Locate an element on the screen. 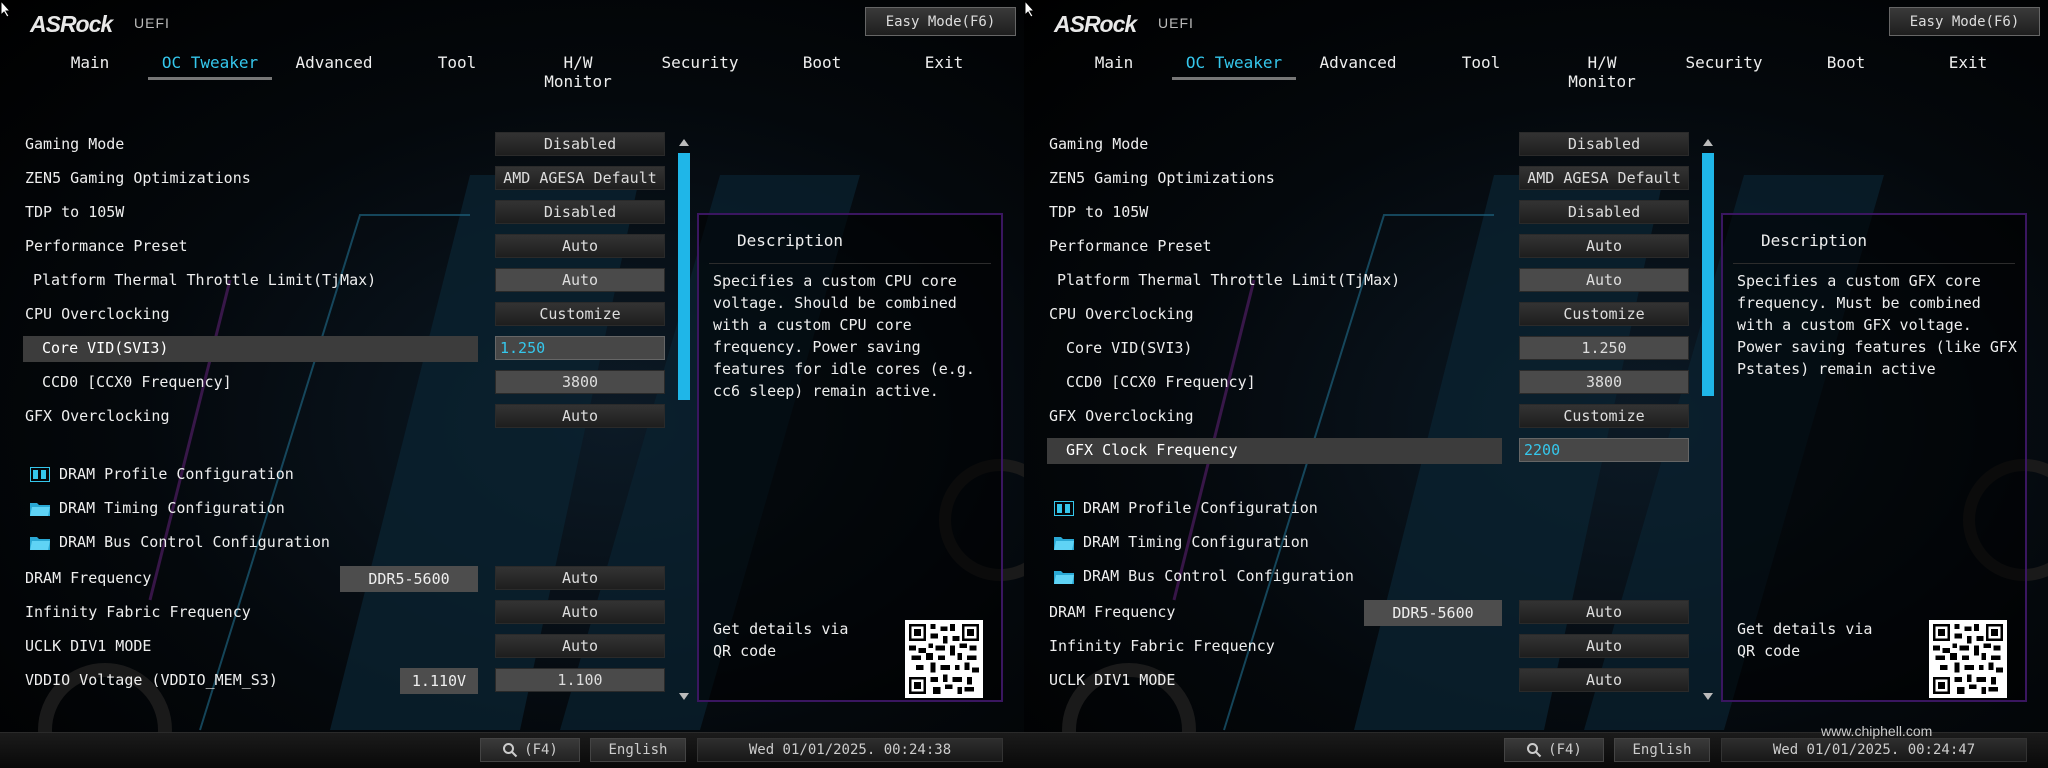 This screenshot has width=2048, height=768. gfx-clock-input: 2200 is located at coordinates (1604, 450).